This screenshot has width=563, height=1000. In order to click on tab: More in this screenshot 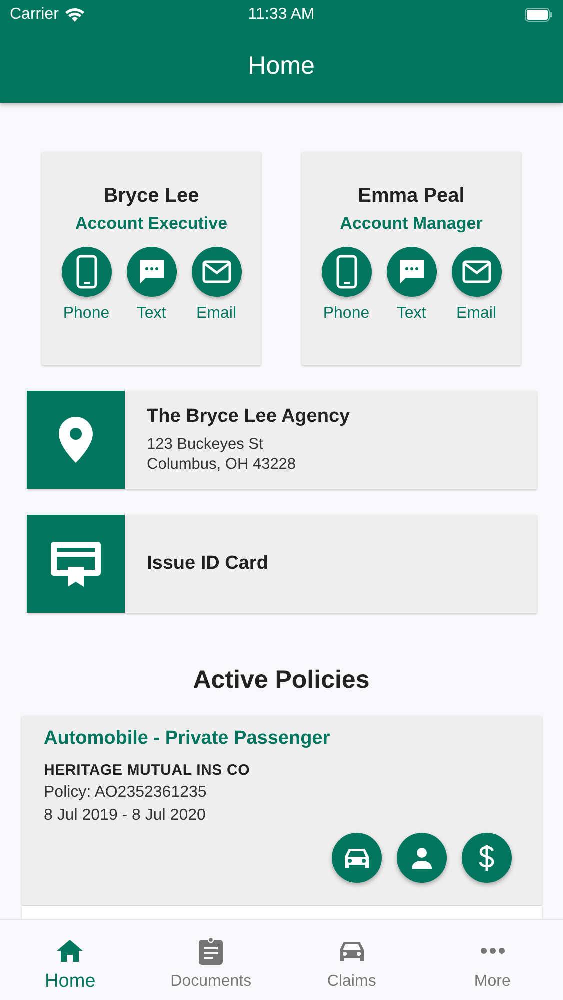, I will do `click(492, 960)`.